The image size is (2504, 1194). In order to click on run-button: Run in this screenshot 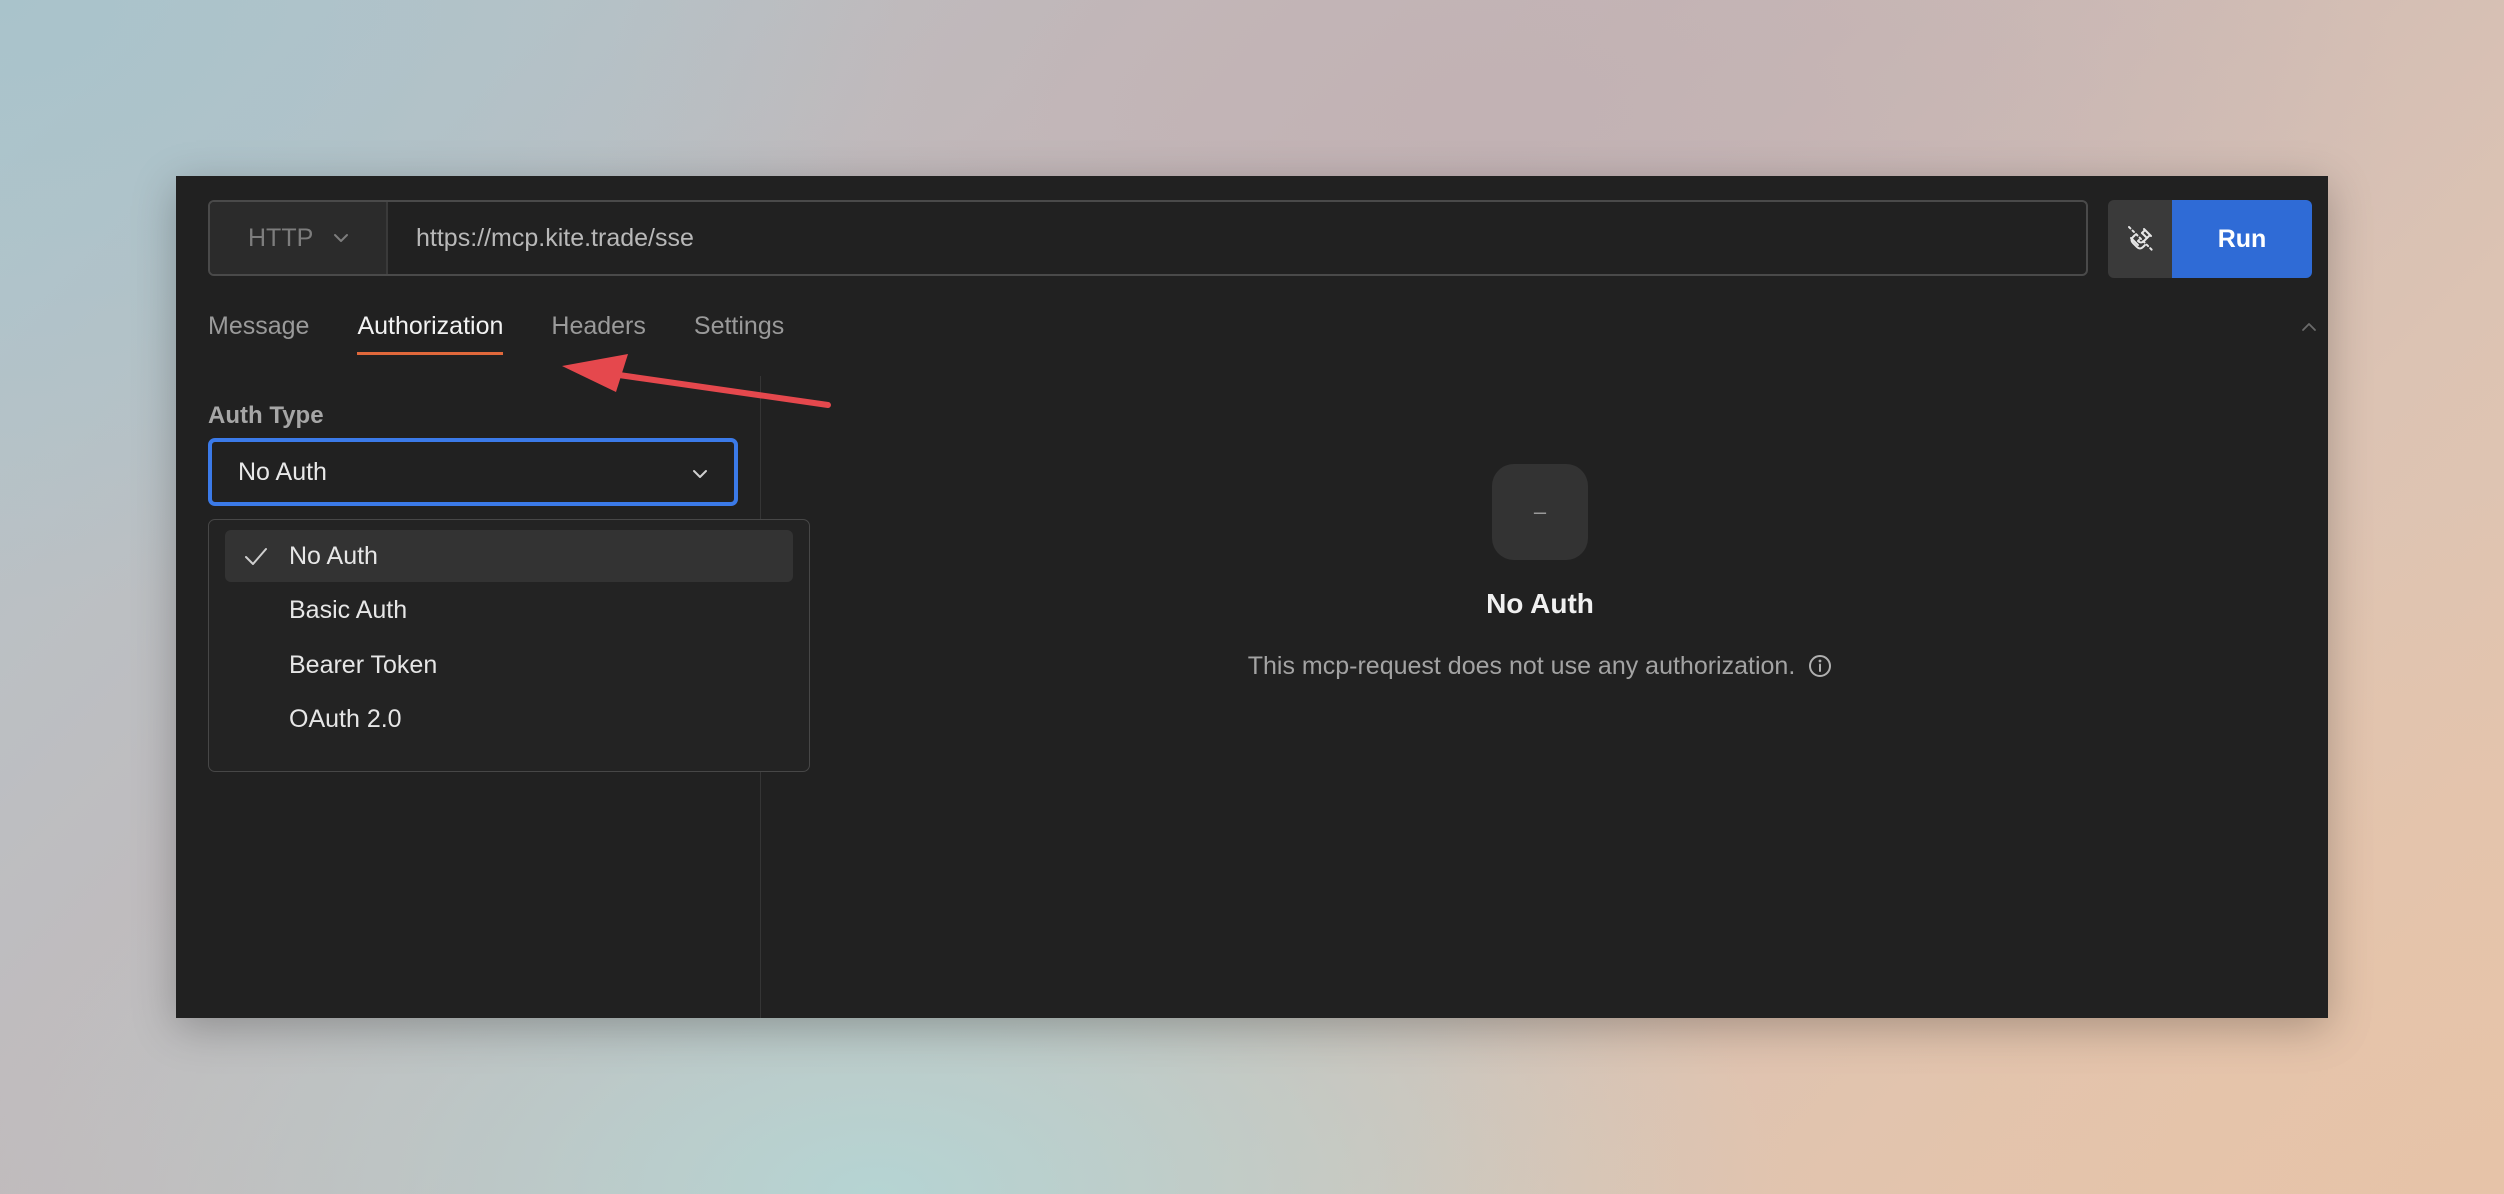, I will do `click(2242, 239)`.